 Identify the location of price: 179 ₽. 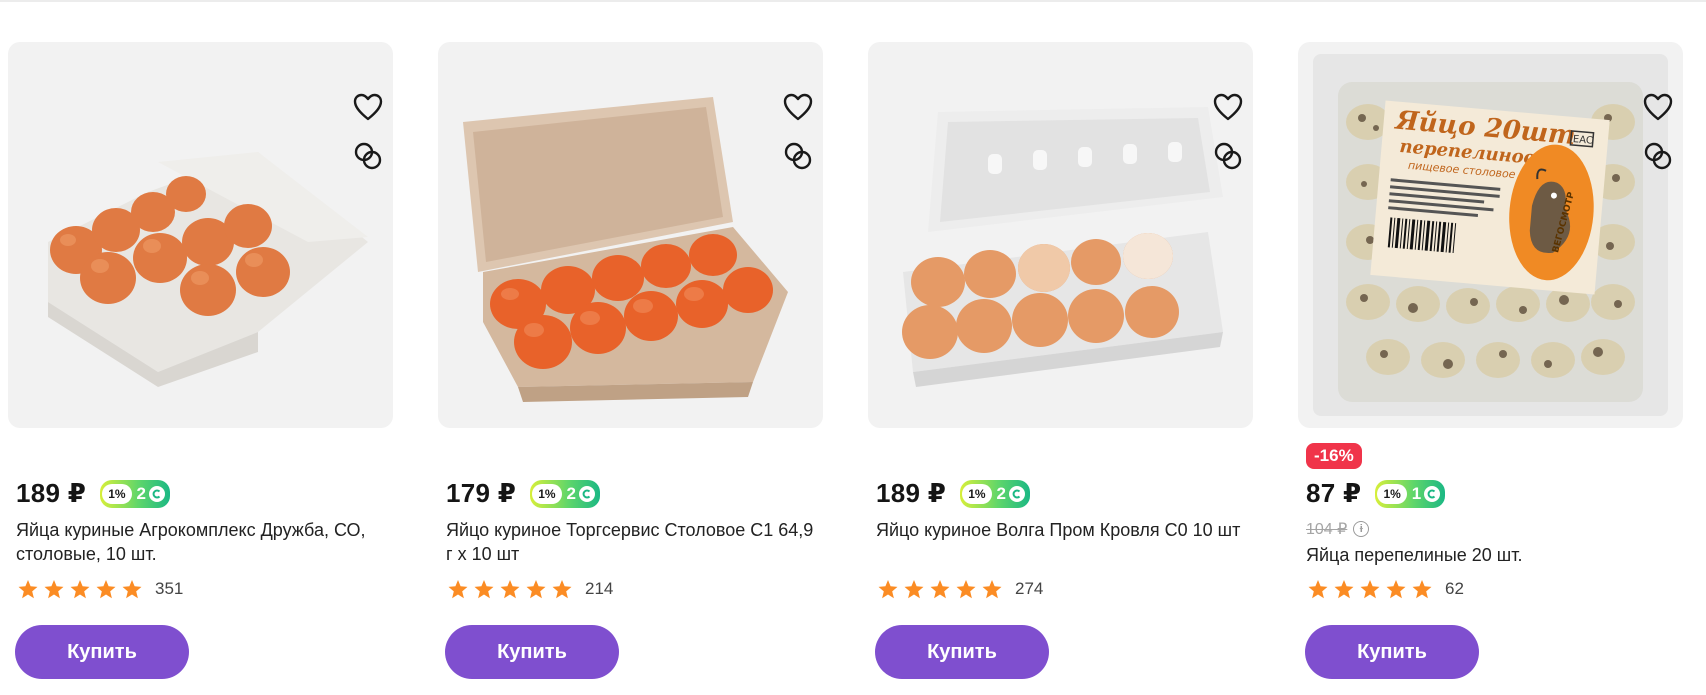
(481, 493).